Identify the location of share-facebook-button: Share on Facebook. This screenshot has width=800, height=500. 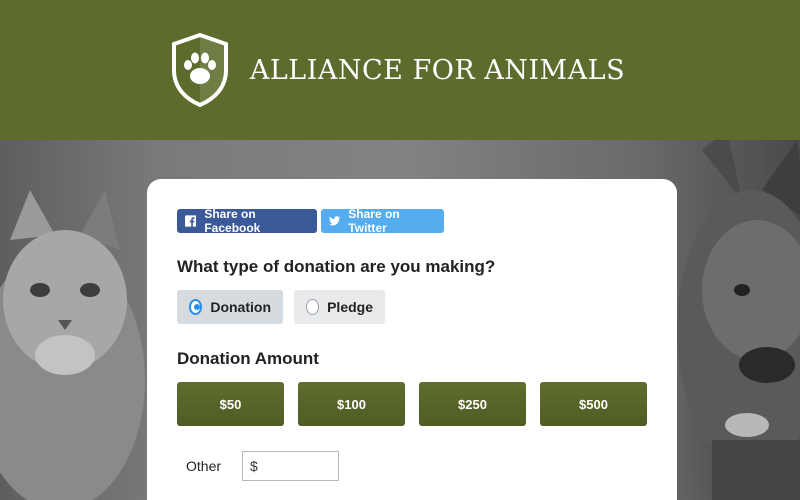
(247, 221).